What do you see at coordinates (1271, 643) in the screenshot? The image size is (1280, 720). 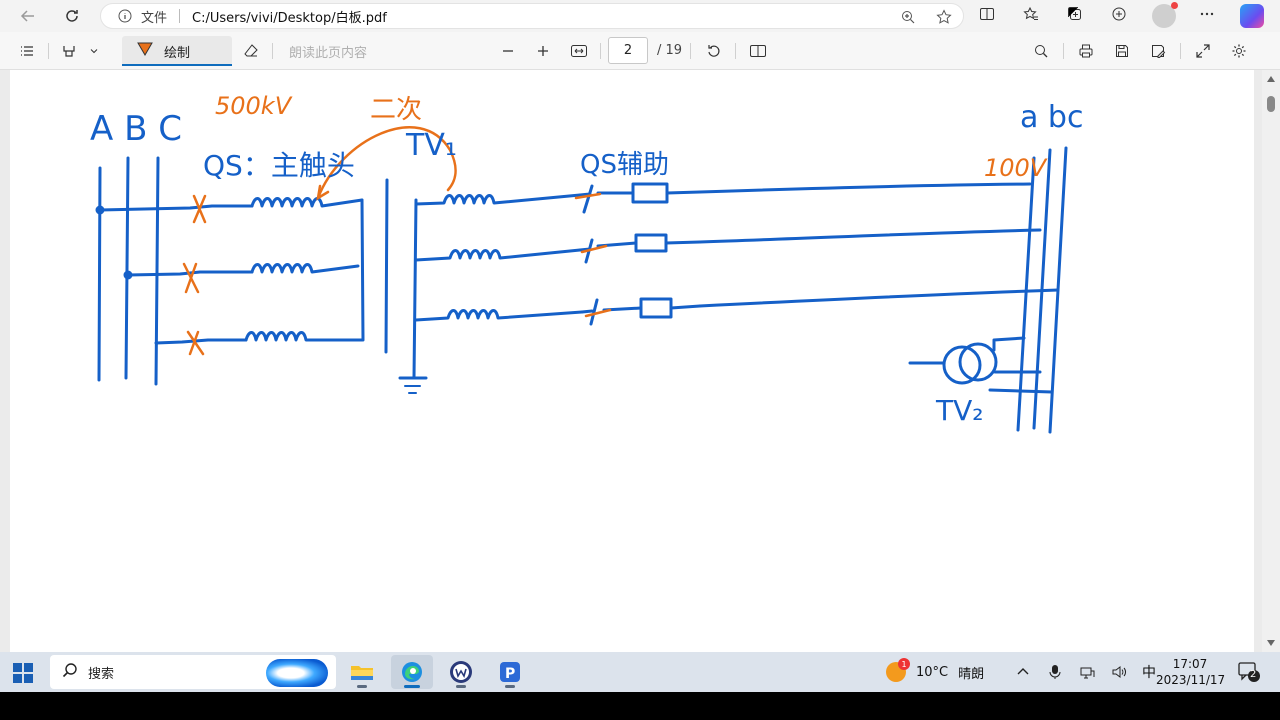 I see `scroll-down-arrow-icon` at bounding box center [1271, 643].